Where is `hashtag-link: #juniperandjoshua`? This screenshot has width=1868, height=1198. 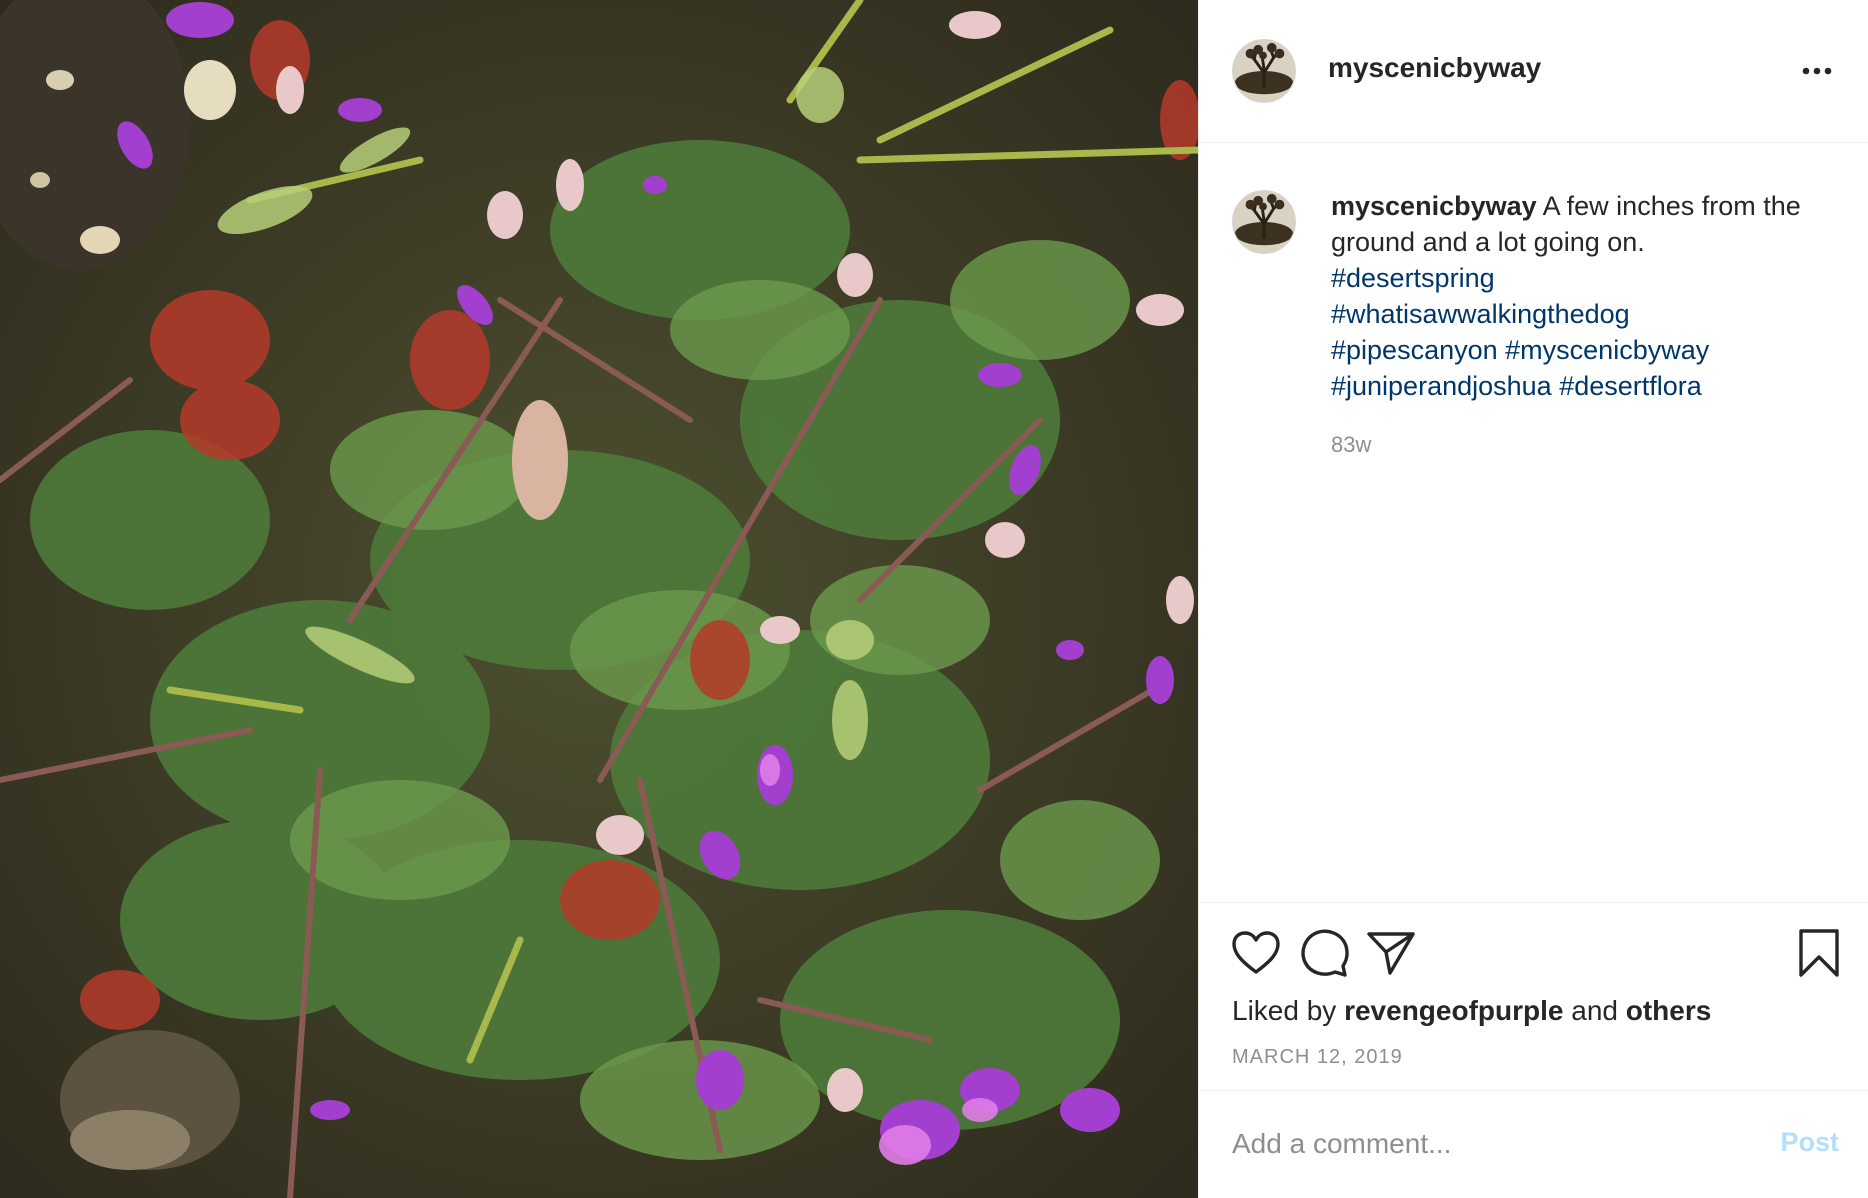 hashtag-link: #juniperandjoshua is located at coordinates (1441, 386).